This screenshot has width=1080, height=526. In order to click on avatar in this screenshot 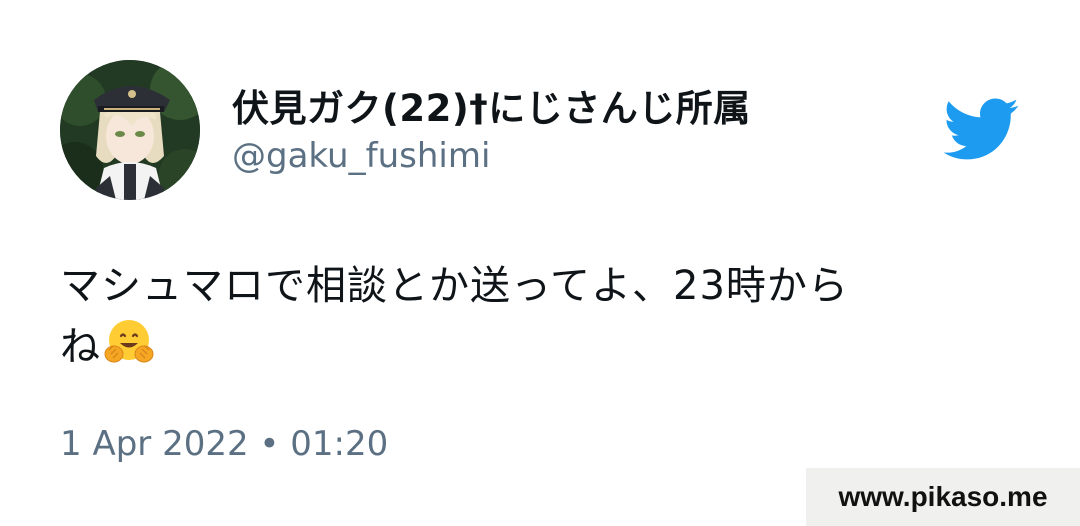, I will do `click(130, 130)`.